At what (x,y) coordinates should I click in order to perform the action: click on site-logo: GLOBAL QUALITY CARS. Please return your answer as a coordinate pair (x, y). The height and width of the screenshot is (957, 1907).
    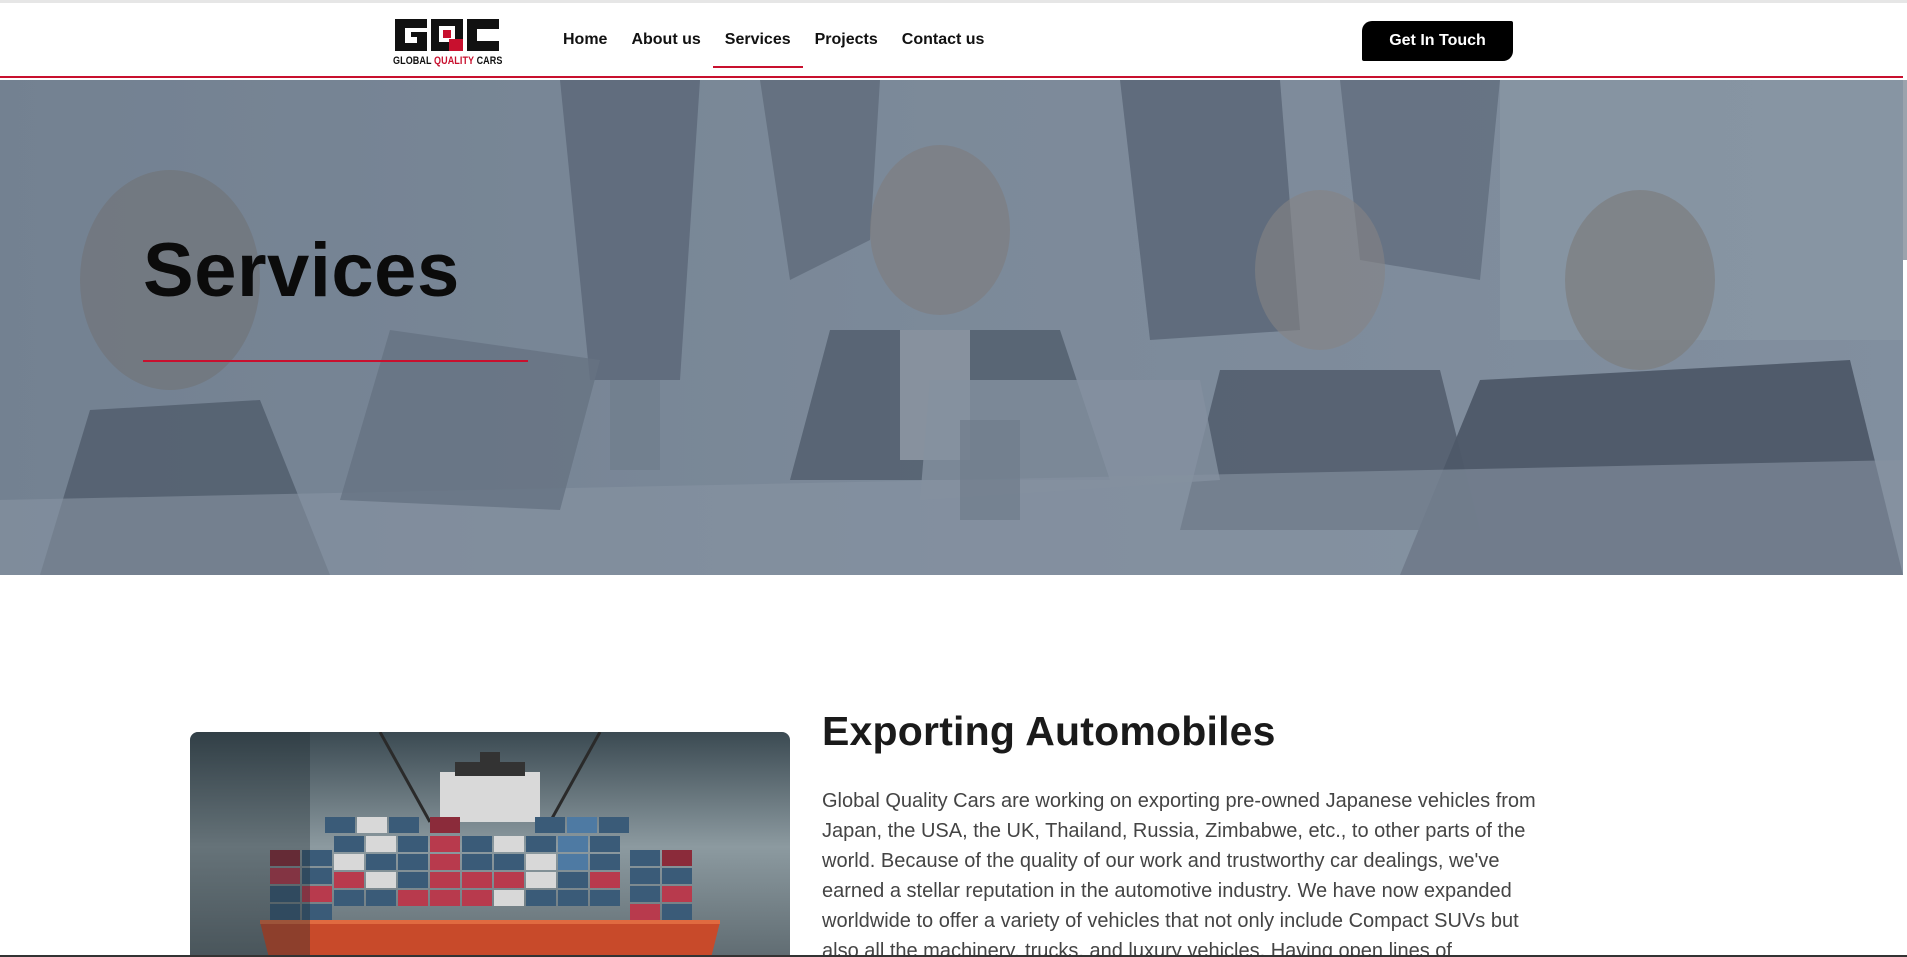
    Looking at the image, I should click on (448, 43).